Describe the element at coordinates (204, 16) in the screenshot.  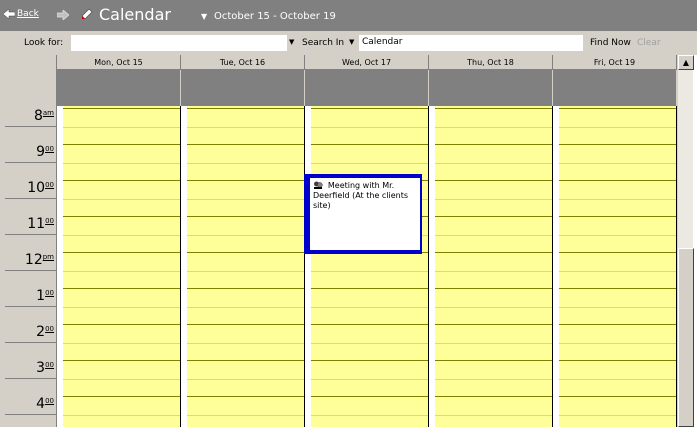
I see `title-dropdown-arrow-icon: ▼` at that location.